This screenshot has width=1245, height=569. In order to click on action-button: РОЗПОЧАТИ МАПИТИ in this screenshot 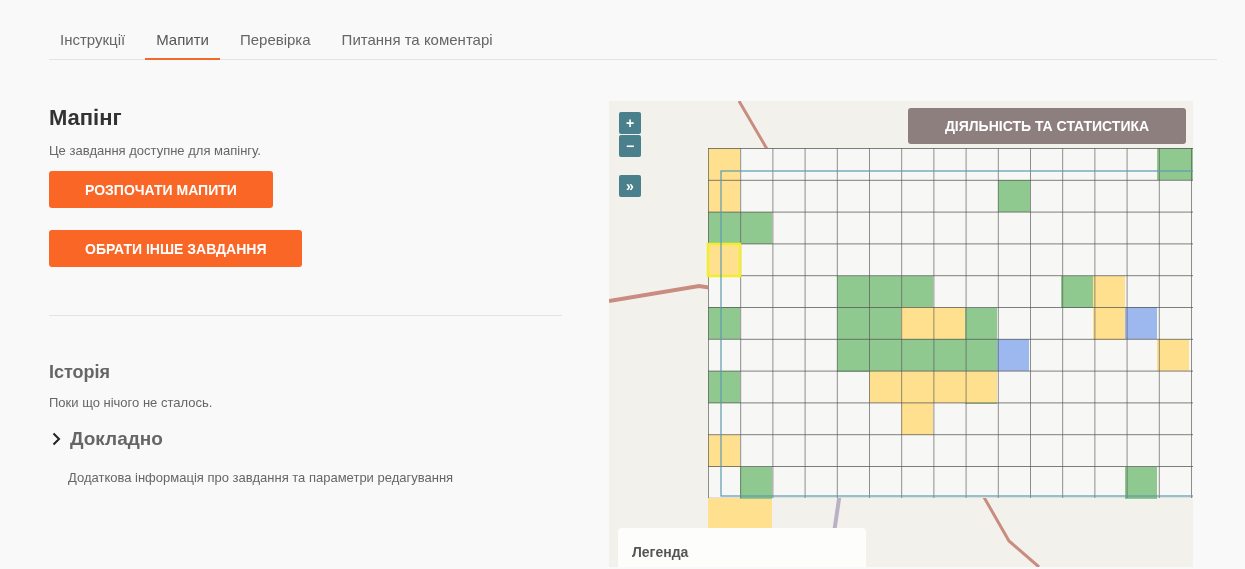, I will do `click(161, 189)`.